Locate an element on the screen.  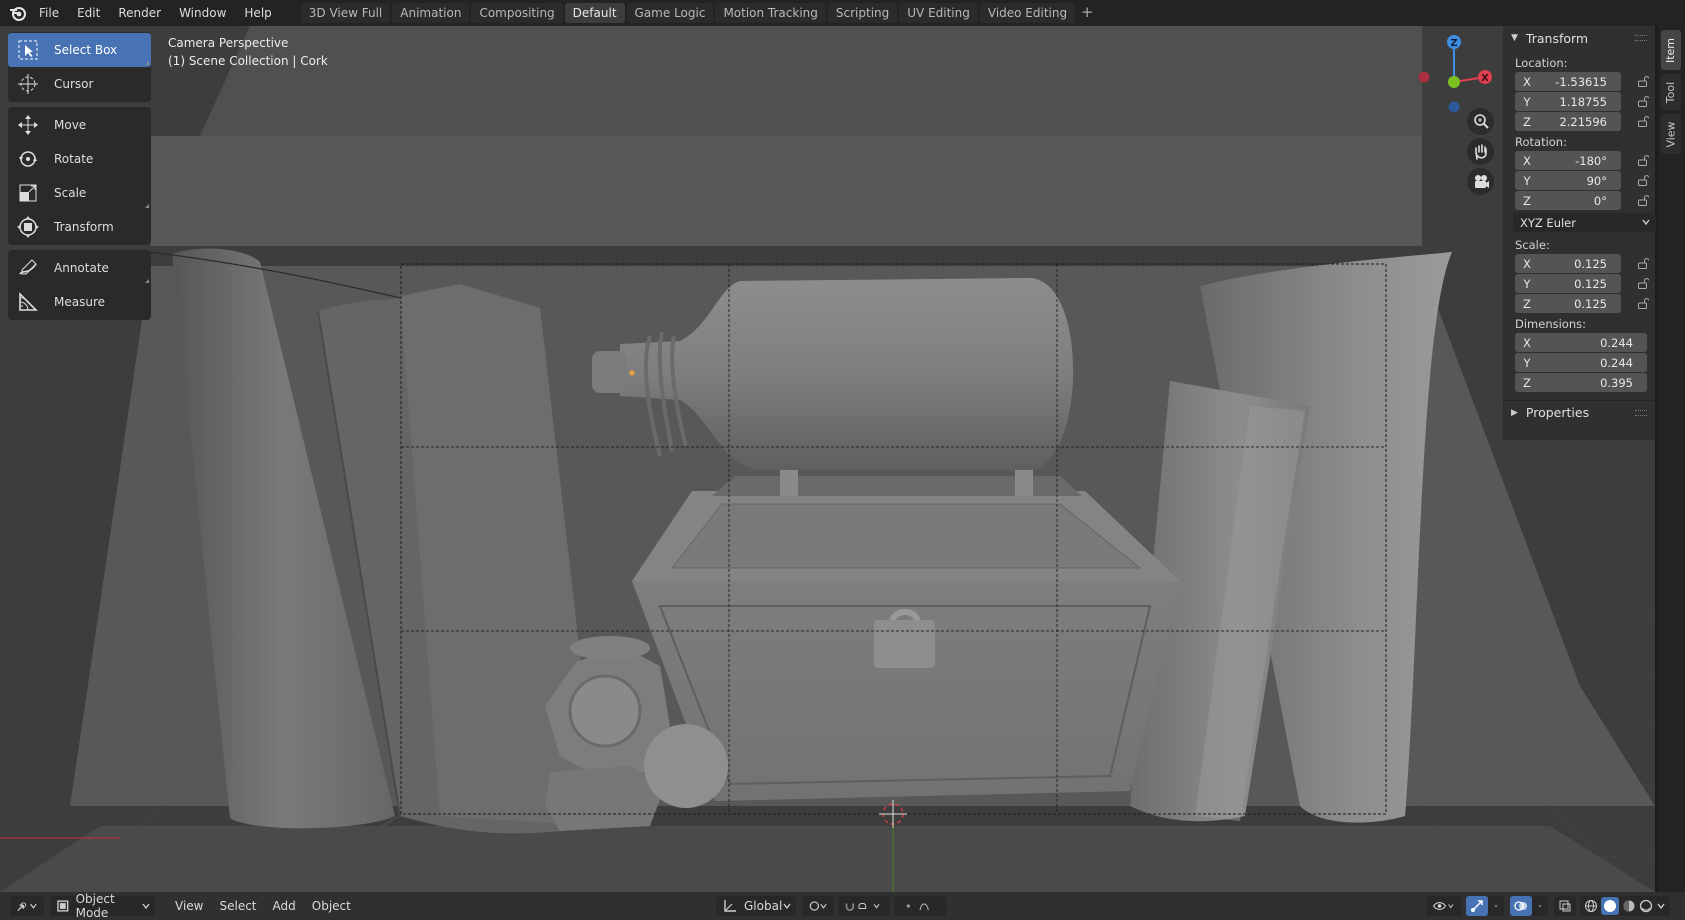
wireframe-shading-icon is located at coordinates (1591, 906).